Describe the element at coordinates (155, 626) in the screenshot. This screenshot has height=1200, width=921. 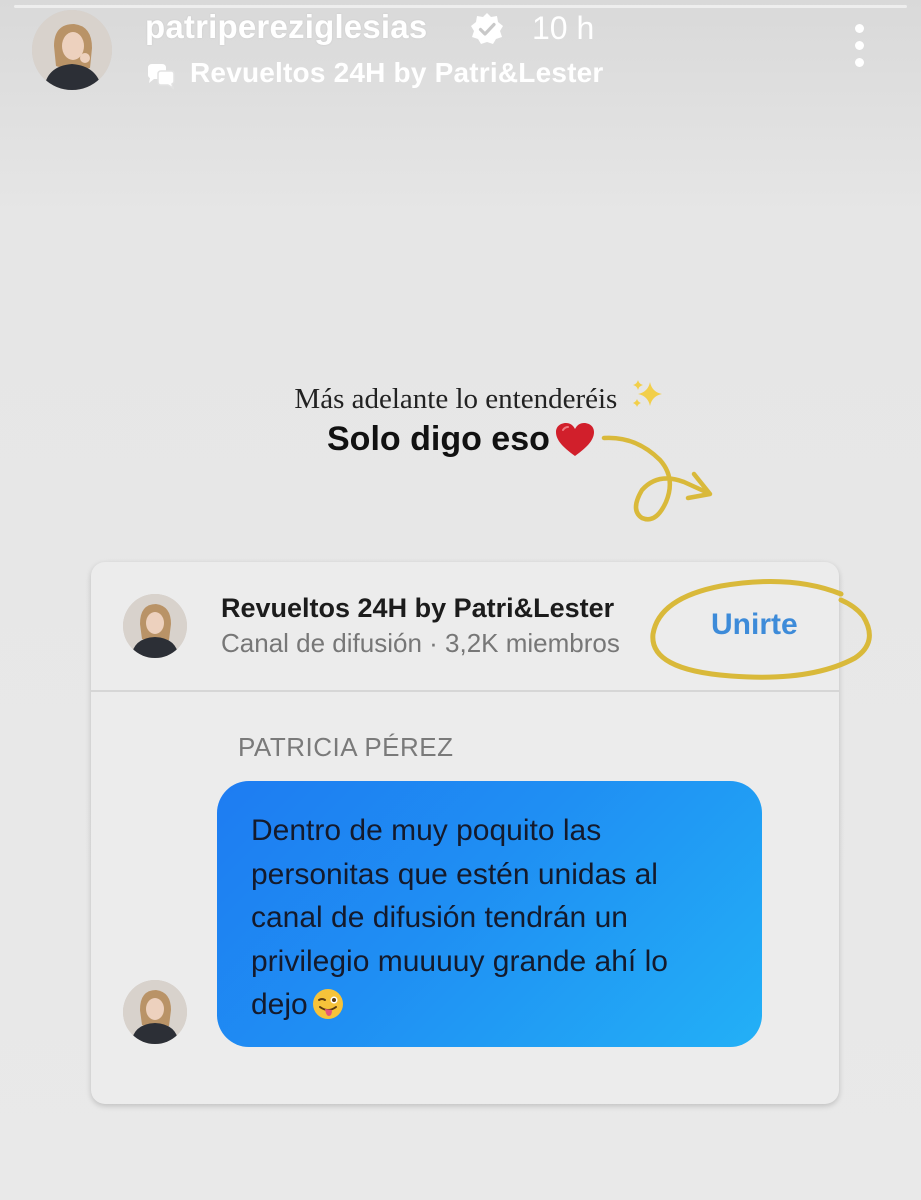
I see `channel-avatar` at that location.